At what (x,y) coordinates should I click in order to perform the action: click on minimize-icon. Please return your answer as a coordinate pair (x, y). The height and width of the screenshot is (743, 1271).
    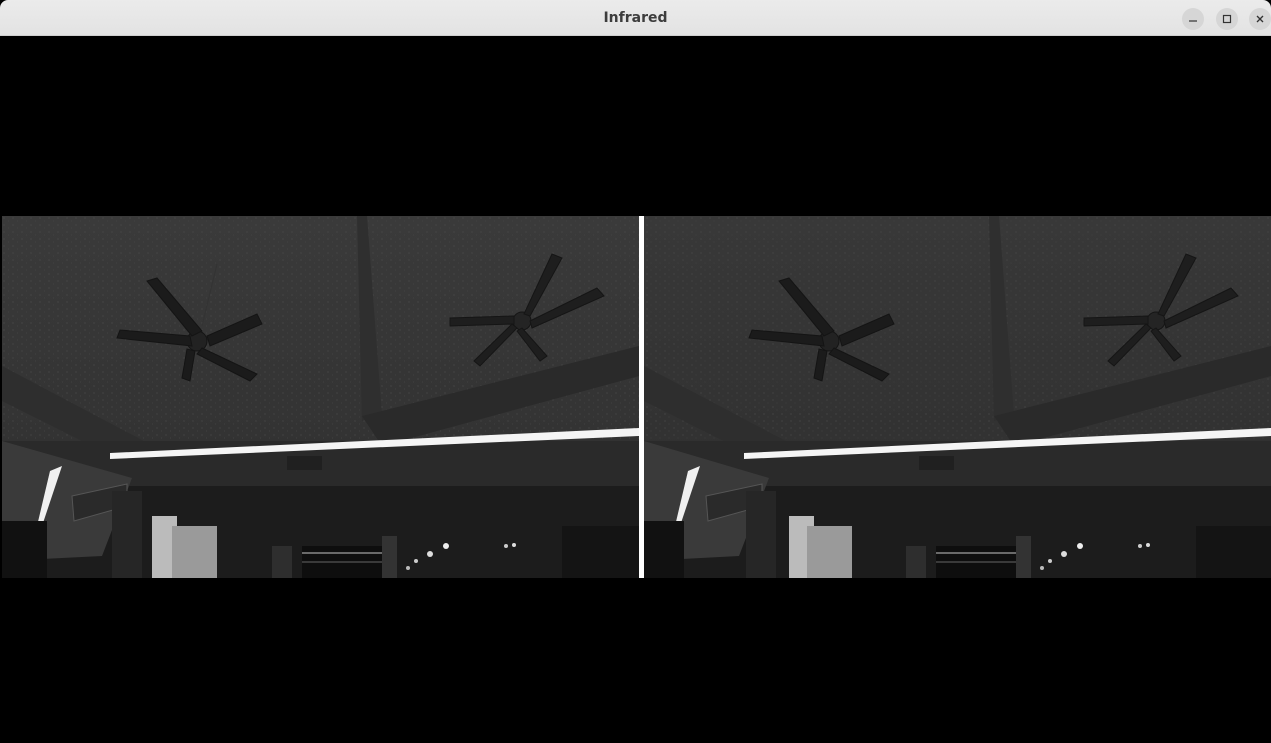
    Looking at the image, I should click on (1193, 19).